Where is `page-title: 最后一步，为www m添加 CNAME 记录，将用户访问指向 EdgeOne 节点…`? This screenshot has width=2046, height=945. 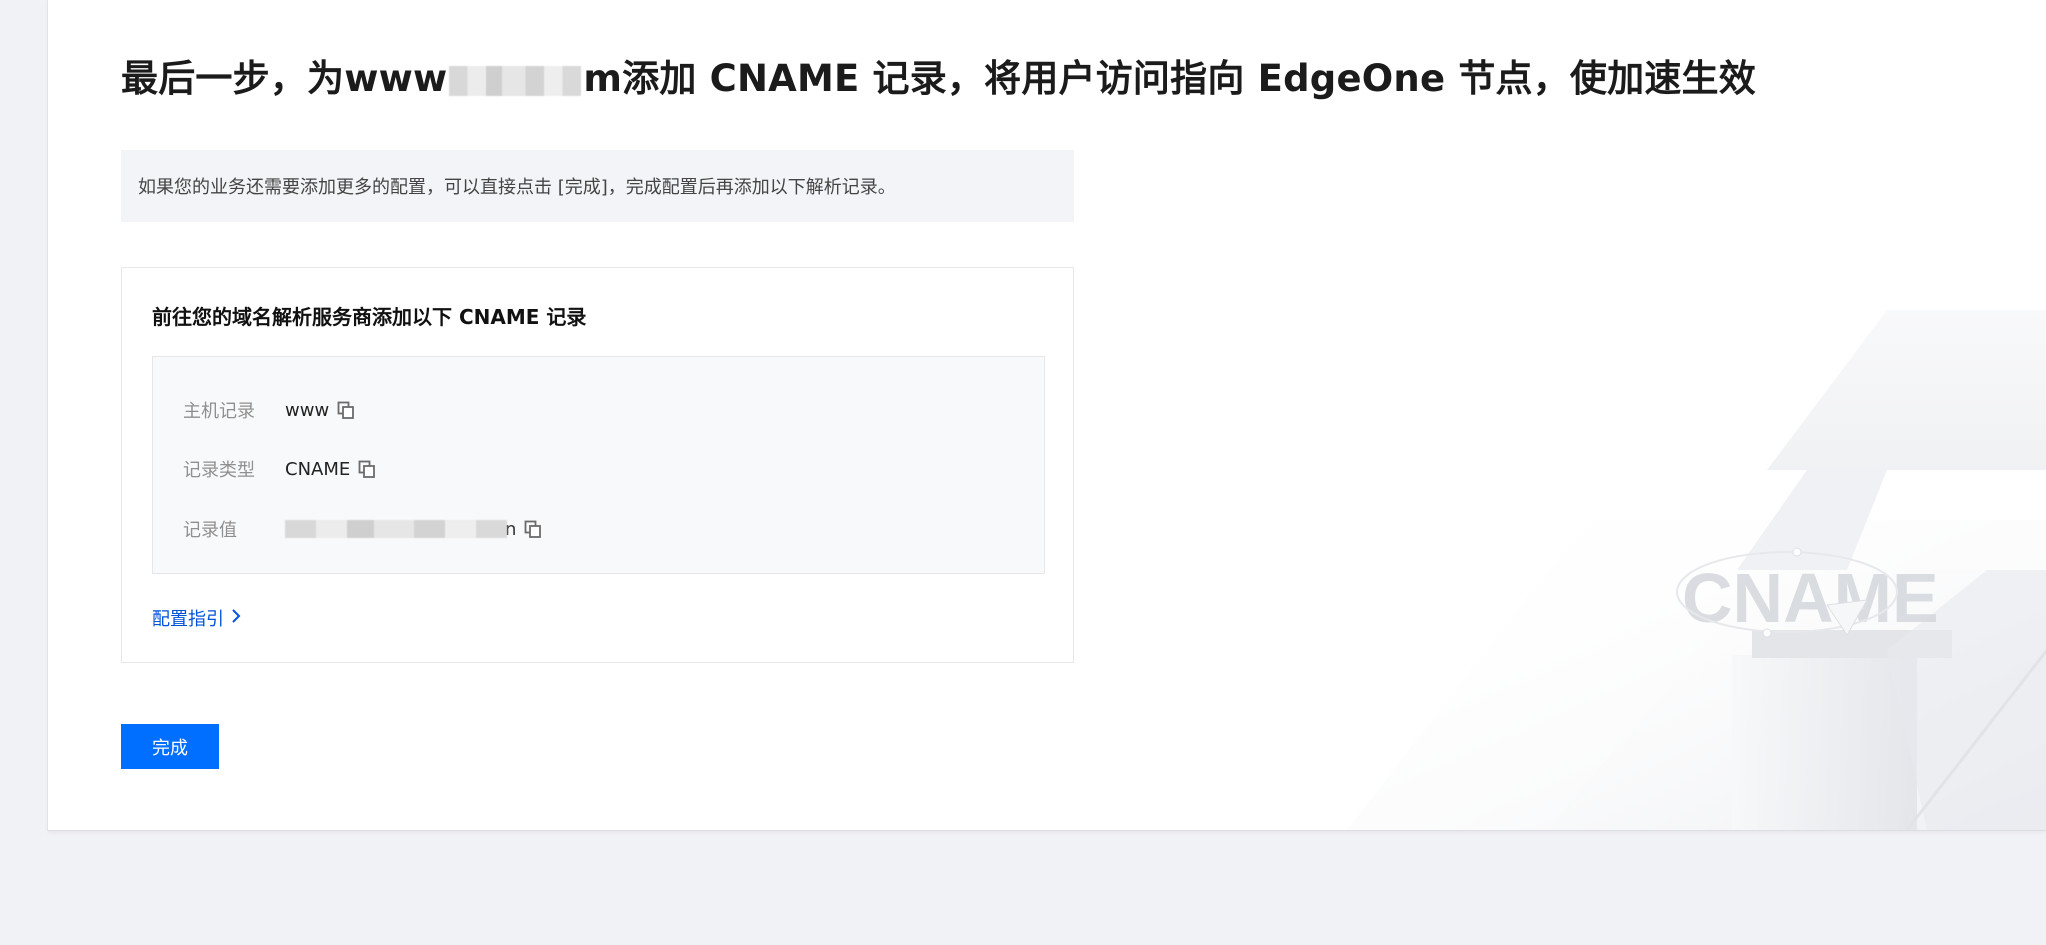 page-title: 最后一步，为www m添加 CNAME 记录，将用户访问指向 EdgeOne 节点… is located at coordinates (938, 75).